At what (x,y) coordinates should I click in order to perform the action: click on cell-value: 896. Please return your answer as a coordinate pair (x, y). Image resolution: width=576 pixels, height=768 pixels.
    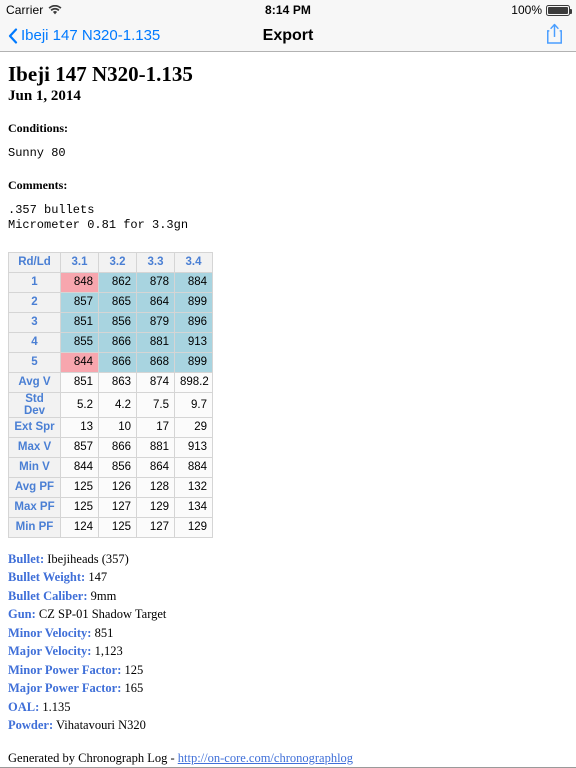
    Looking at the image, I should click on (193, 322).